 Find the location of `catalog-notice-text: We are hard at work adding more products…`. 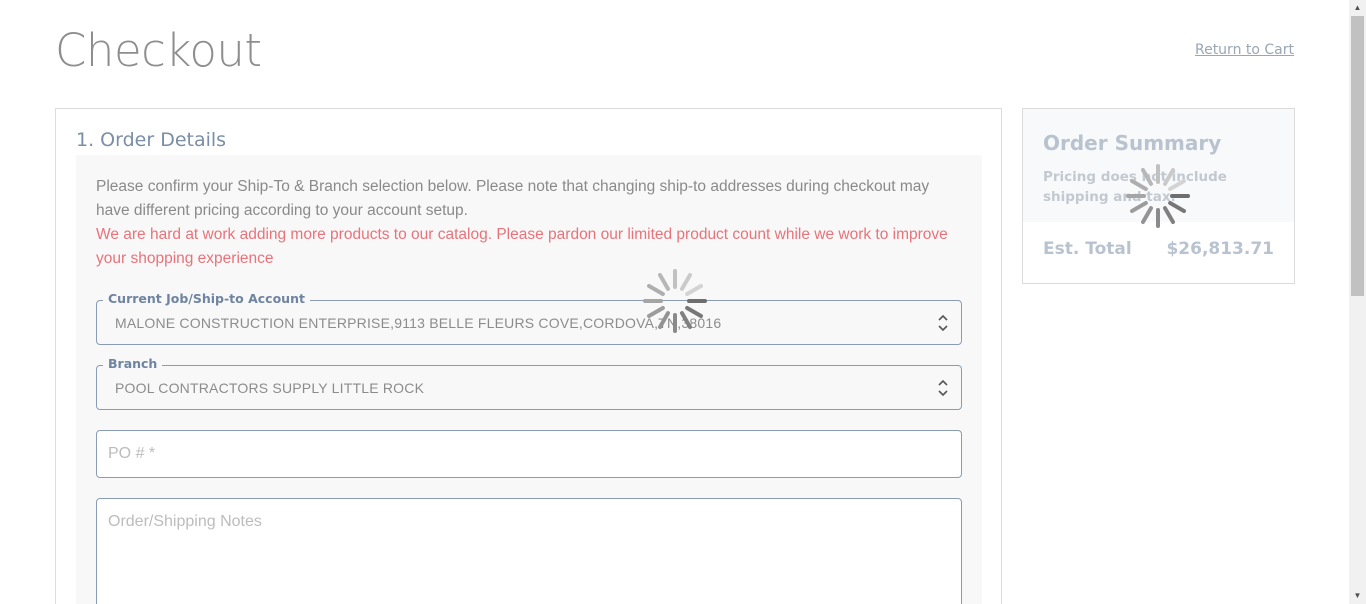

catalog-notice-text: We are hard at work adding more products… is located at coordinates (522, 246).